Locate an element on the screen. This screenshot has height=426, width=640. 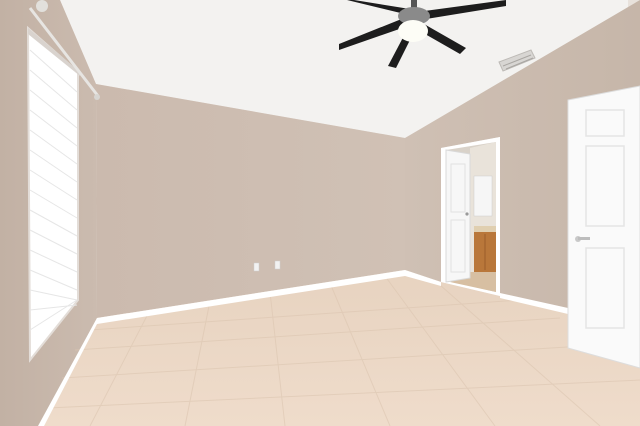
open-door is located at coordinates (603, 227).